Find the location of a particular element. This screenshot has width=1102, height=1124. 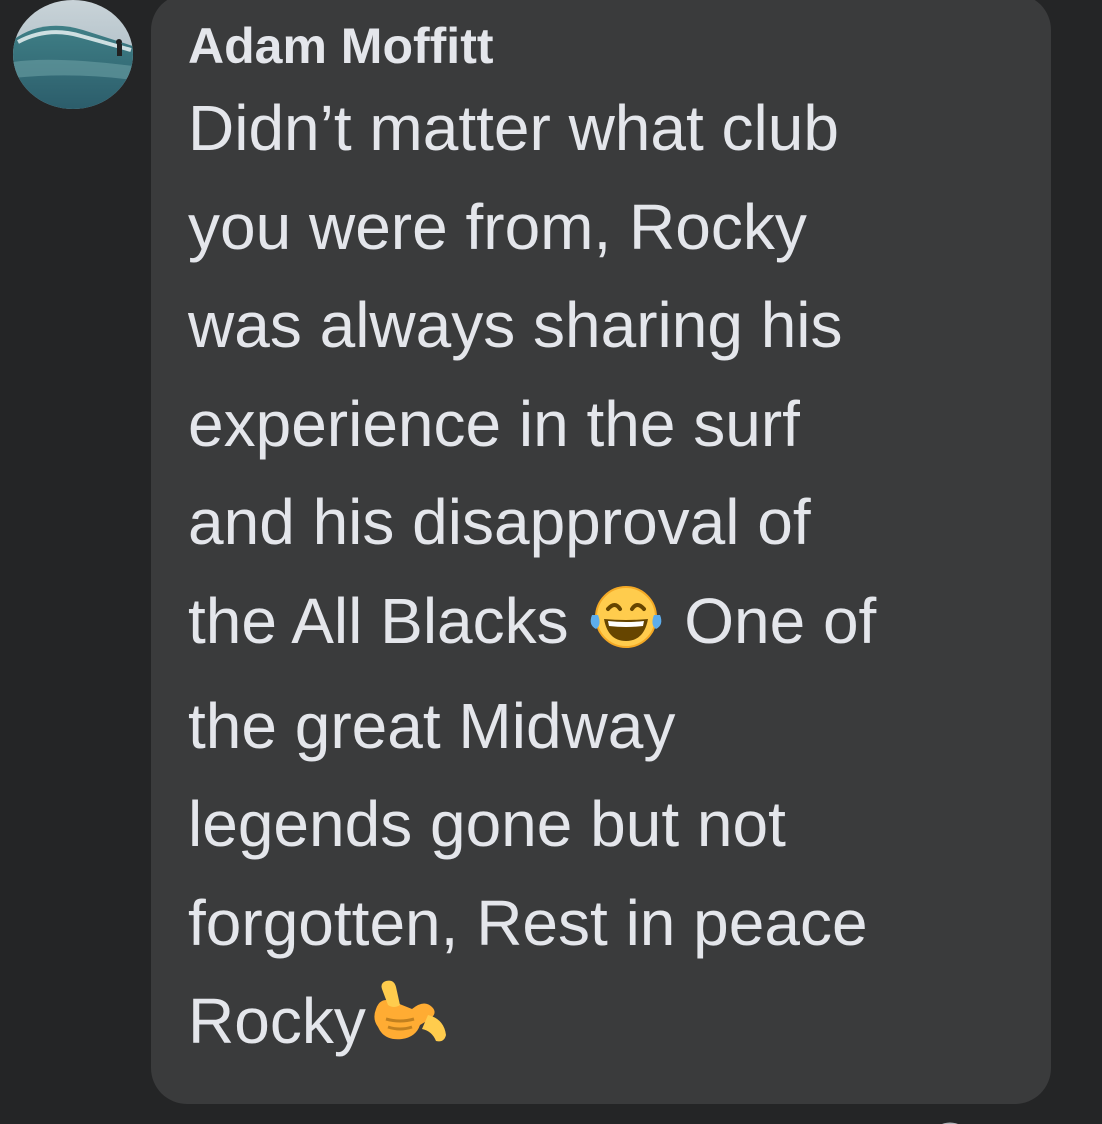

comment-author-name: Adam Moffitt is located at coordinates (604, 46).